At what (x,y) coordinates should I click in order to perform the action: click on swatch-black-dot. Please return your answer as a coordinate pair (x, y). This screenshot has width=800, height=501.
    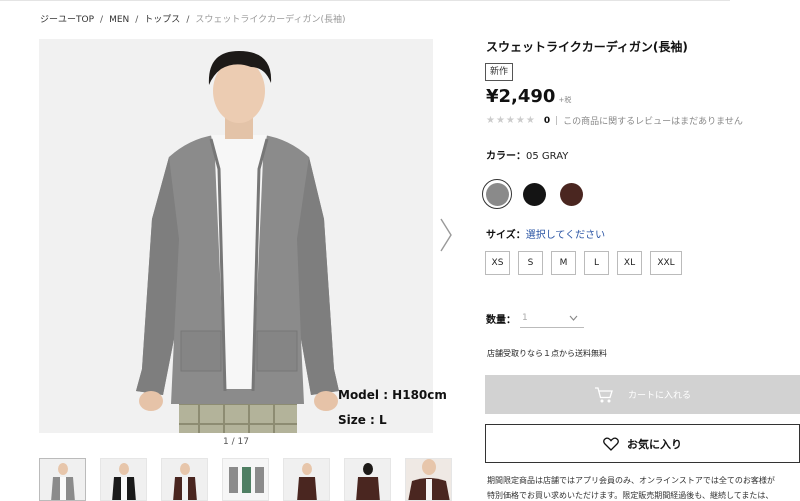
    Looking at the image, I should click on (534, 194).